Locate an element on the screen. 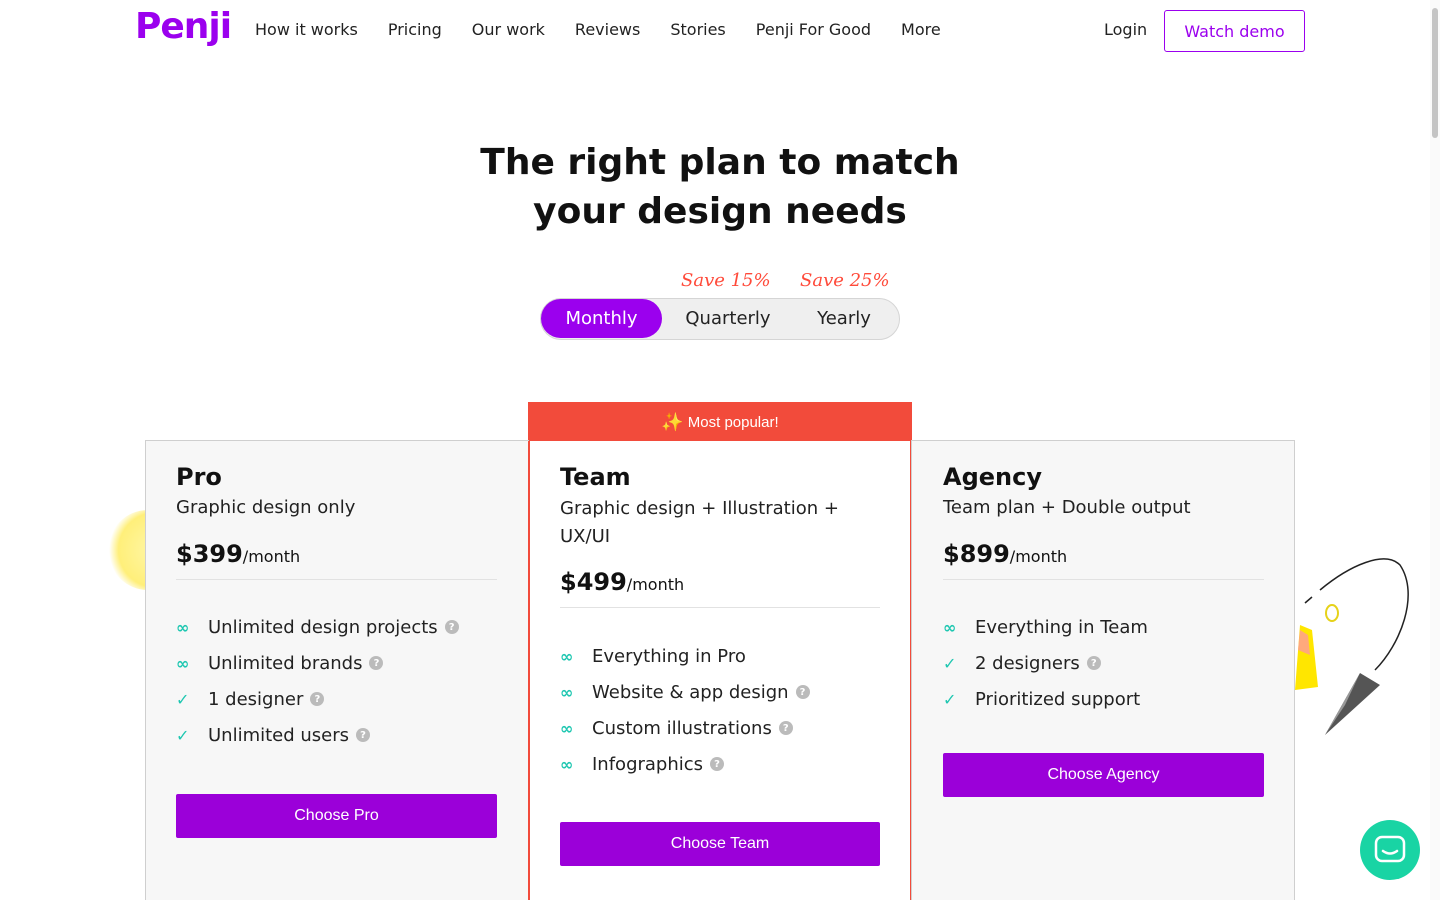 This screenshot has width=1440, height=900. list-item: ∞ Unlimited brands? is located at coordinates (317, 663).